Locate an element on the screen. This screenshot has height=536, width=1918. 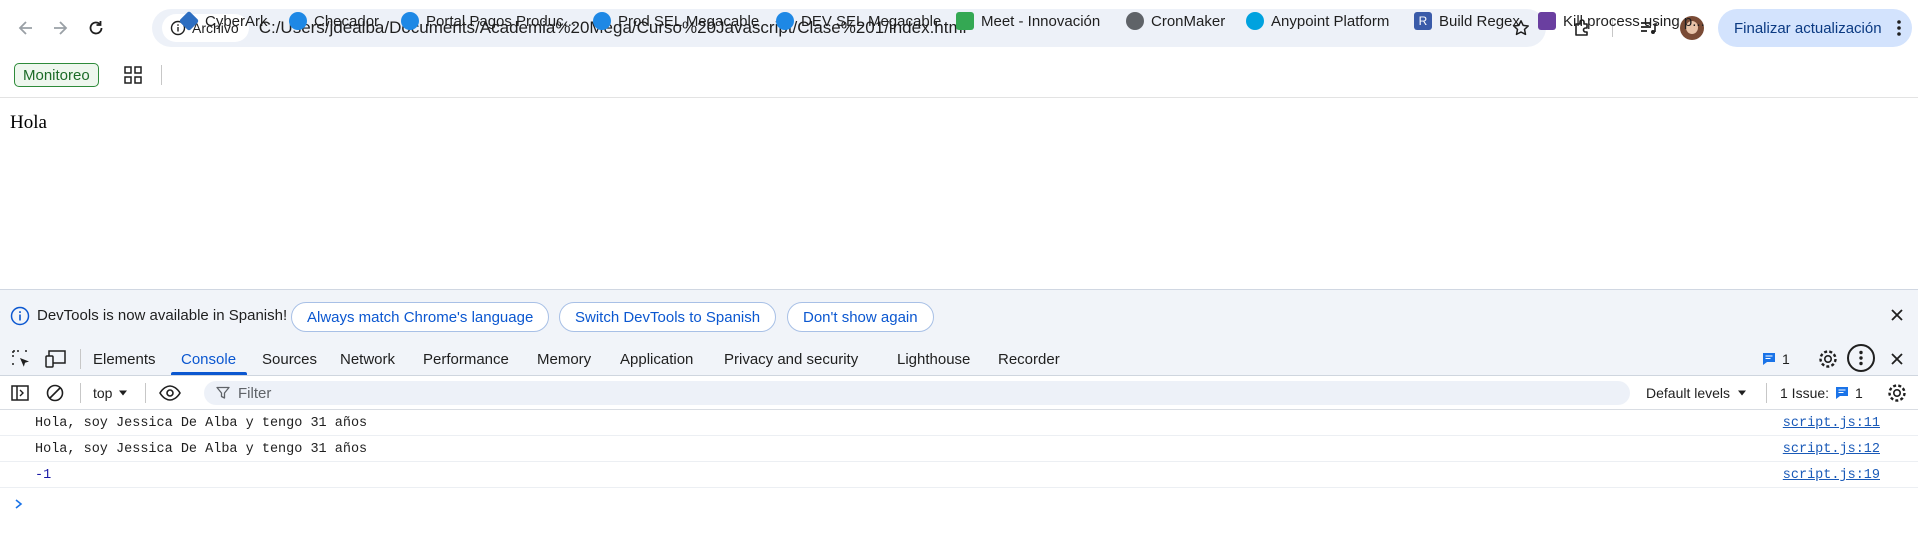
cyberark-icon is located at coordinates (189, 21).